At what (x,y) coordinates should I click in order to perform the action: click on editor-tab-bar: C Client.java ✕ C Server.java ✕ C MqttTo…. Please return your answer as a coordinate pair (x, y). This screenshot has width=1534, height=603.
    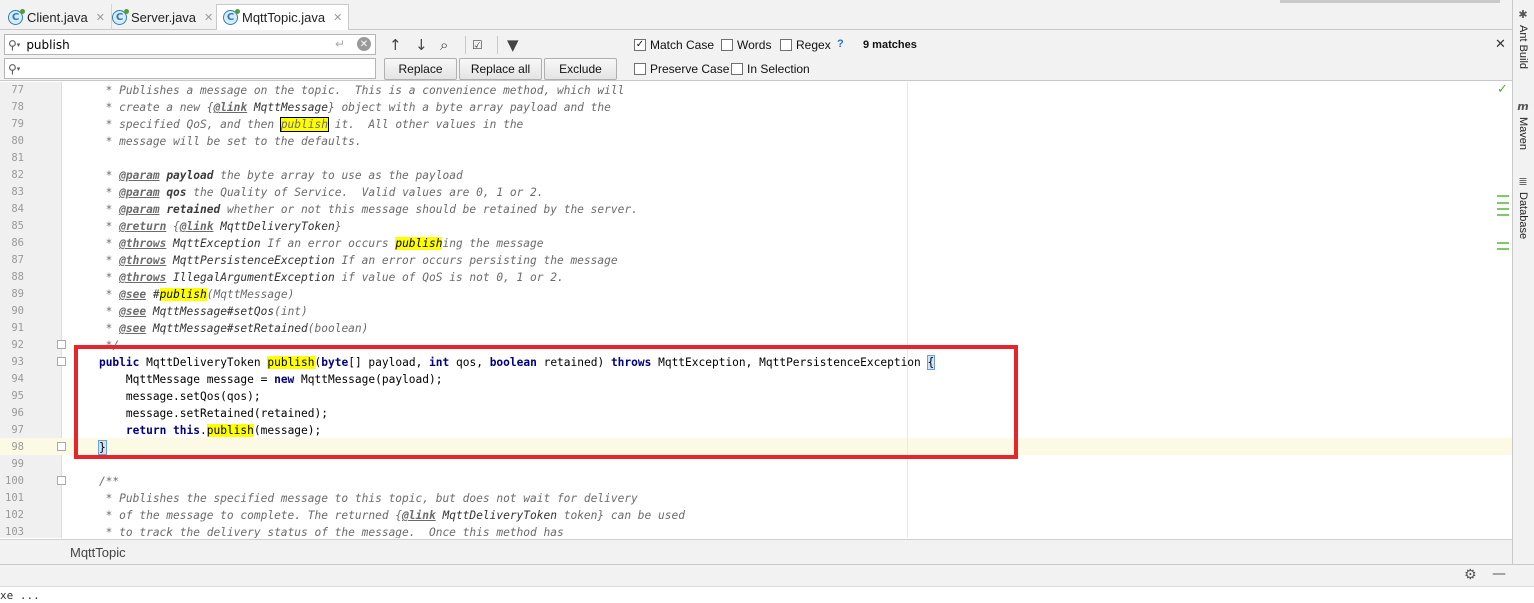
    Looking at the image, I should click on (756, 15).